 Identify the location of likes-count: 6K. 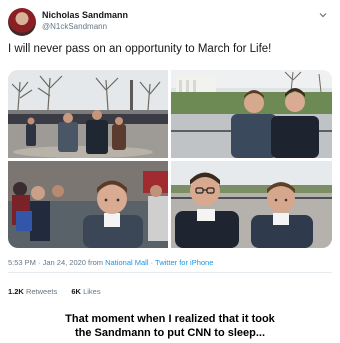
(76, 291).